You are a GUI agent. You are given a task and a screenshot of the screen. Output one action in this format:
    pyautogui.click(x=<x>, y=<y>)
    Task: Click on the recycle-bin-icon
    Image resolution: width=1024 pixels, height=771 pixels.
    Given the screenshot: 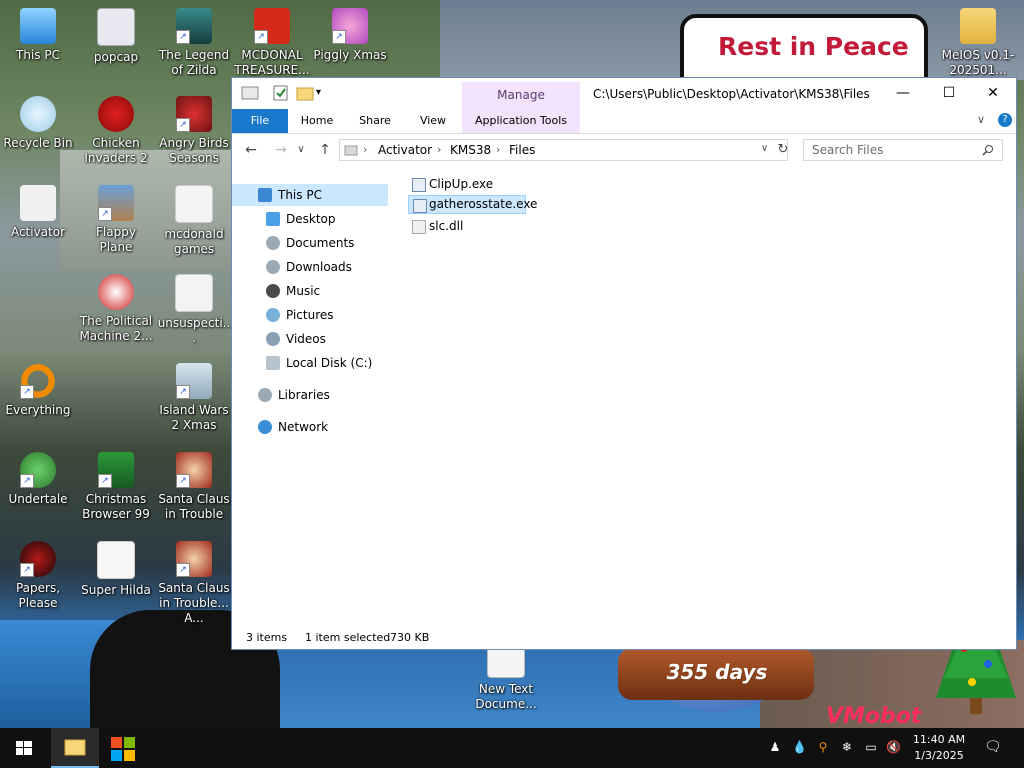 What is the action you would take?
    pyautogui.click(x=38, y=114)
    